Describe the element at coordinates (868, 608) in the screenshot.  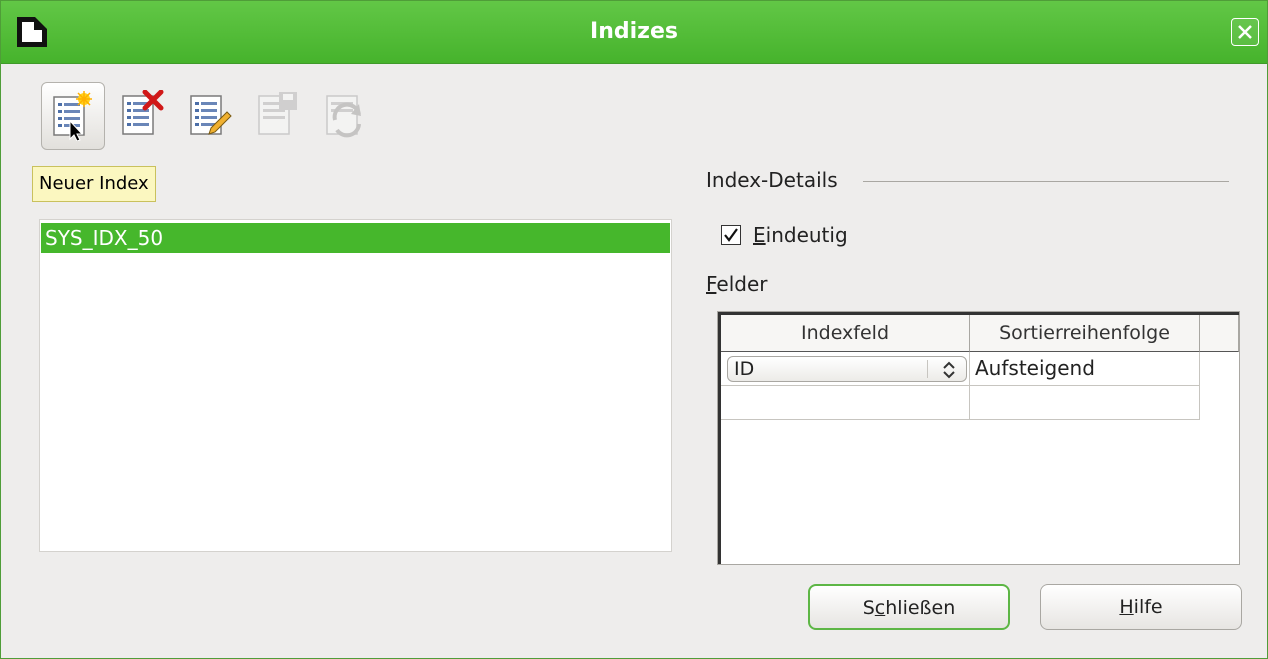
I see `close-label-before: S` at that location.